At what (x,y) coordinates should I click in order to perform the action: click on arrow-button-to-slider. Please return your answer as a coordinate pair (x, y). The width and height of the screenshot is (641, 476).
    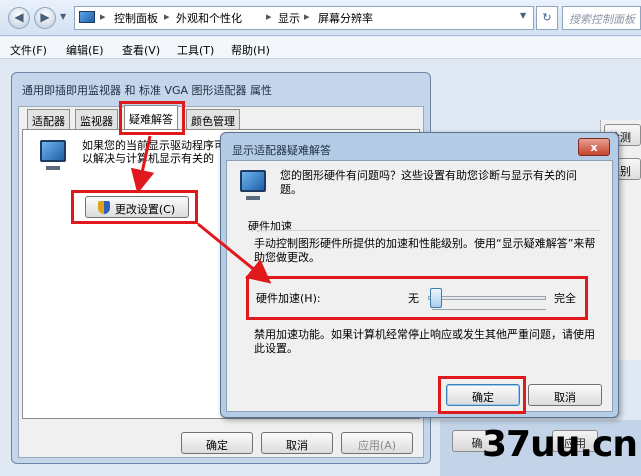
    Looking at the image, I should click on (234, 253).